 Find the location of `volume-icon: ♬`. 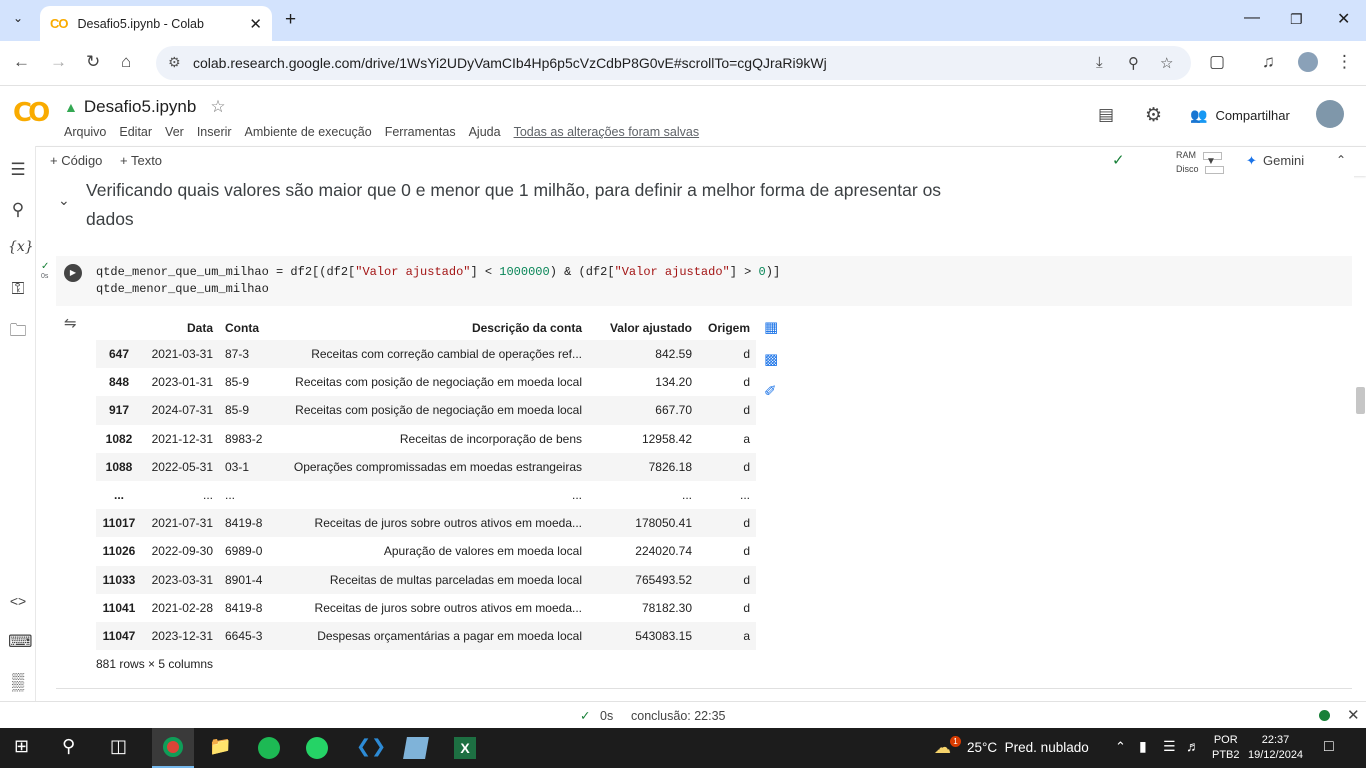

volume-icon: ♬ is located at coordinates (1193, 746).